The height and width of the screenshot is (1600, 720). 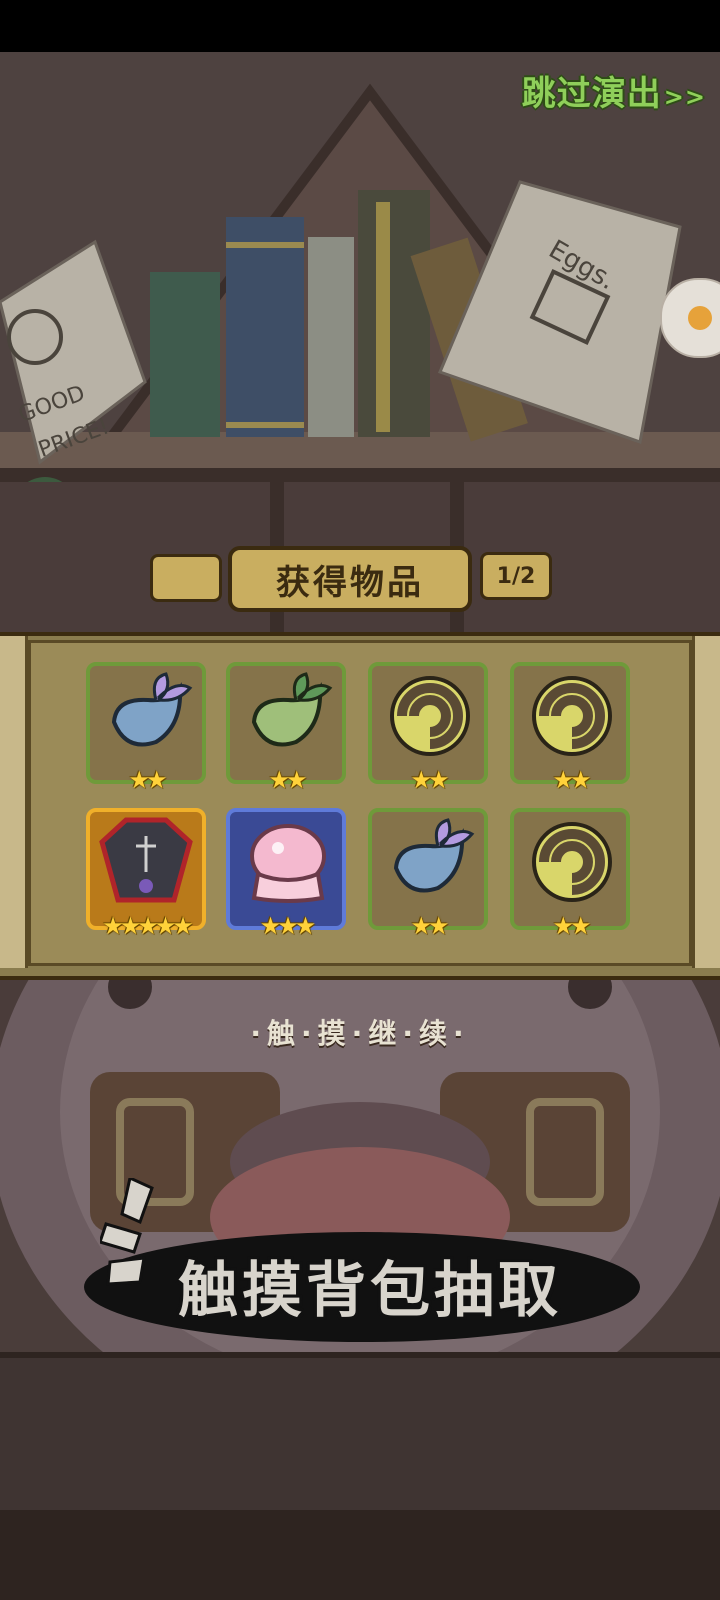 I want to click on reward-item-6: ★★★, so click(x=286, y=874).